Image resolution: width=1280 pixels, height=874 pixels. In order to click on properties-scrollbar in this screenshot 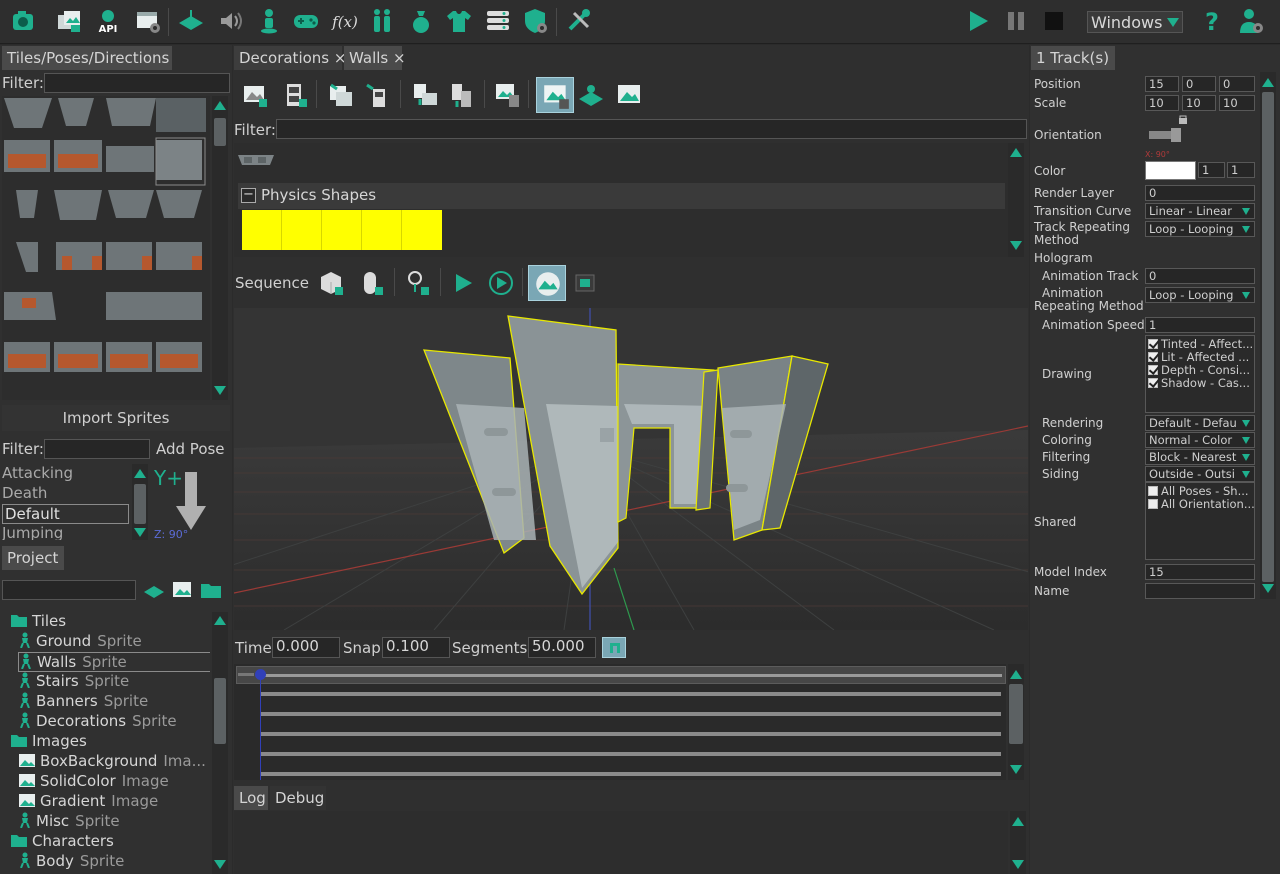, I will do `click(1268, 335)`.